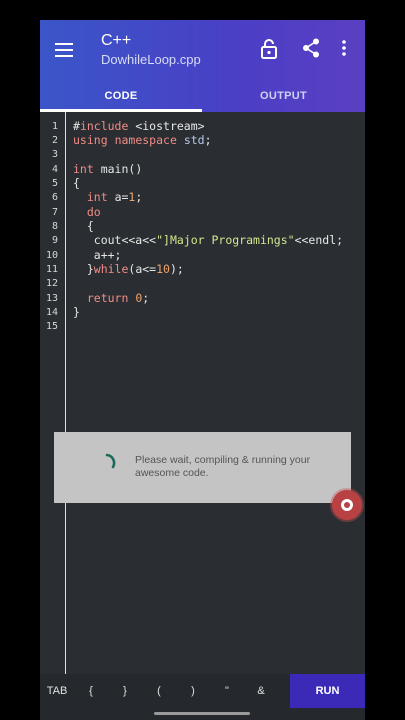  What do you see at coordinates (327, 691) in the screenshot?
I see `run-button: RUN` at bounding box center [327, 691].